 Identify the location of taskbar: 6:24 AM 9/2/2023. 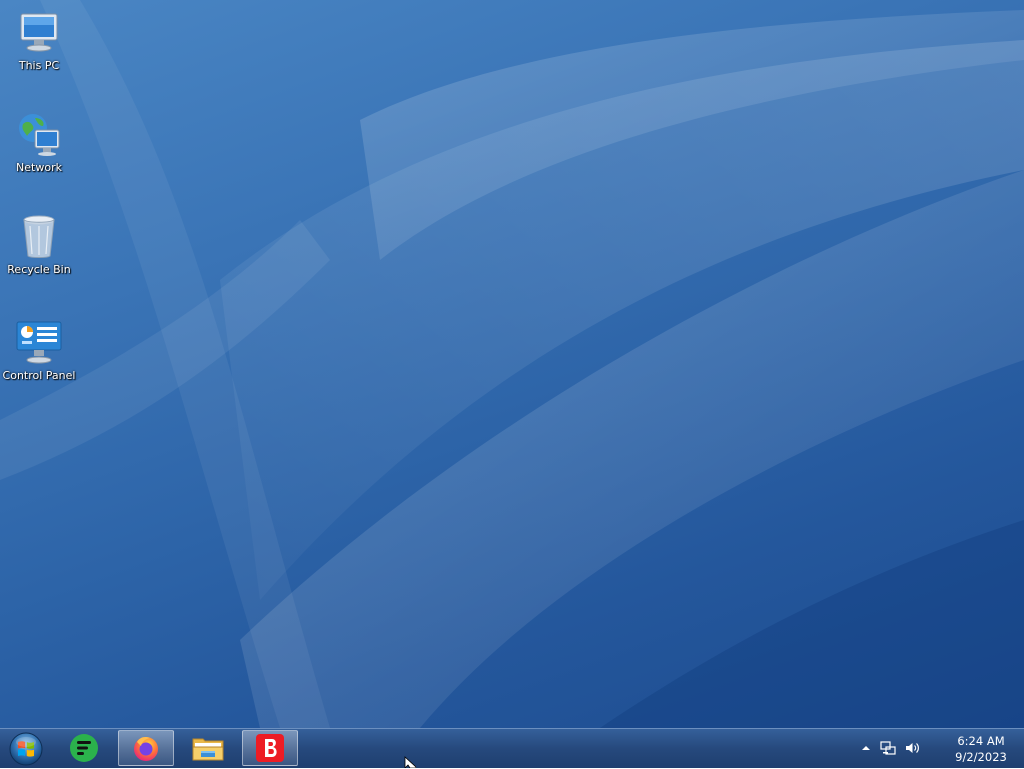
(512, 748).